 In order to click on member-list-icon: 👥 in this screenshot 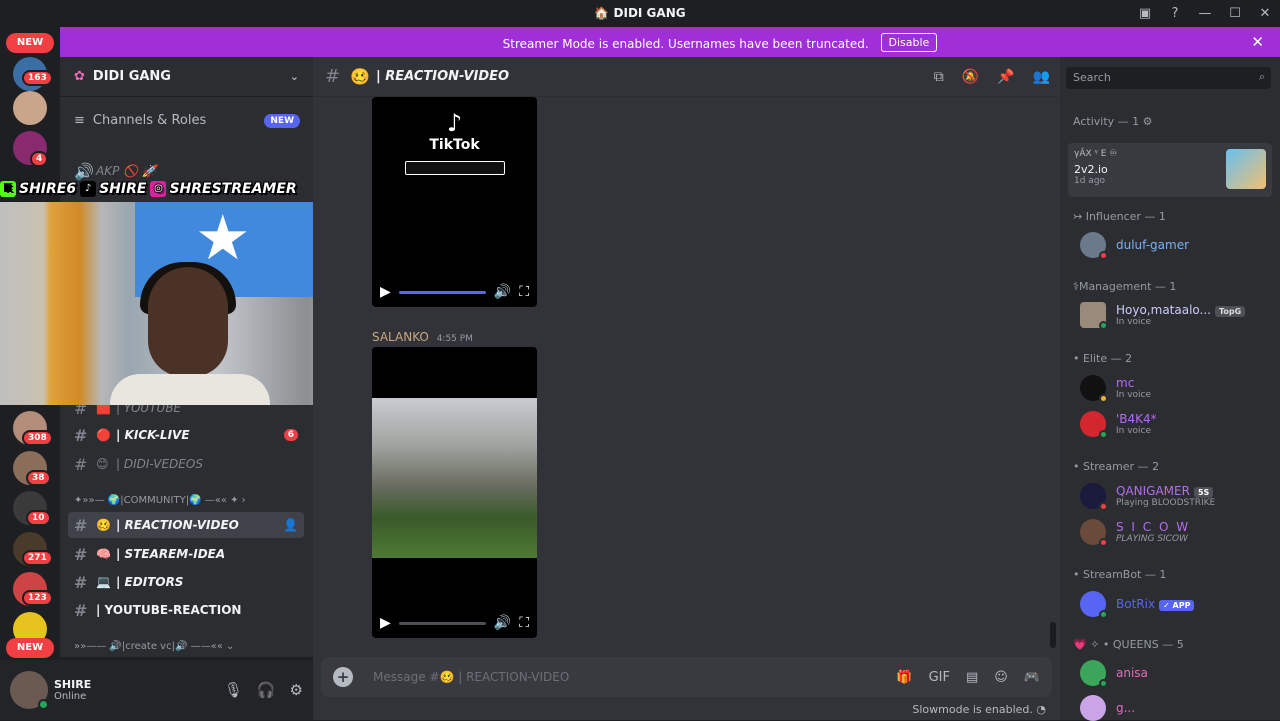, I will do `click(1041, 77)`.